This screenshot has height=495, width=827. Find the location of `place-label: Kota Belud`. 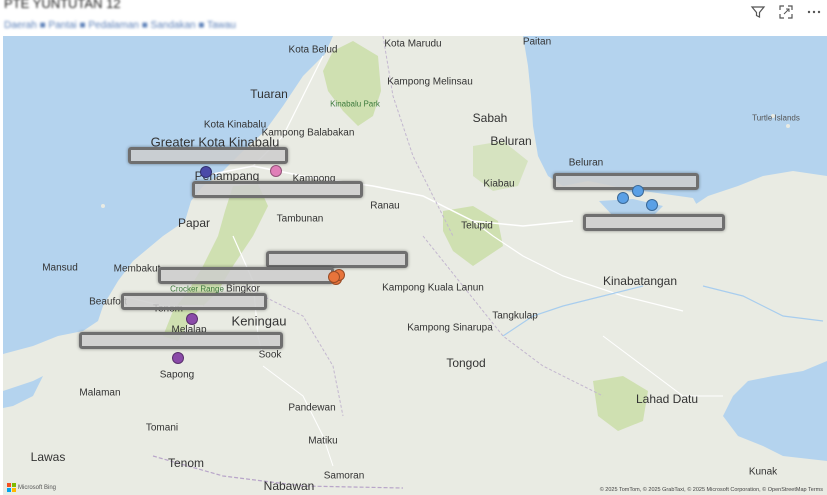

place-label: Kota Belud is located at coordinates (313, 50).